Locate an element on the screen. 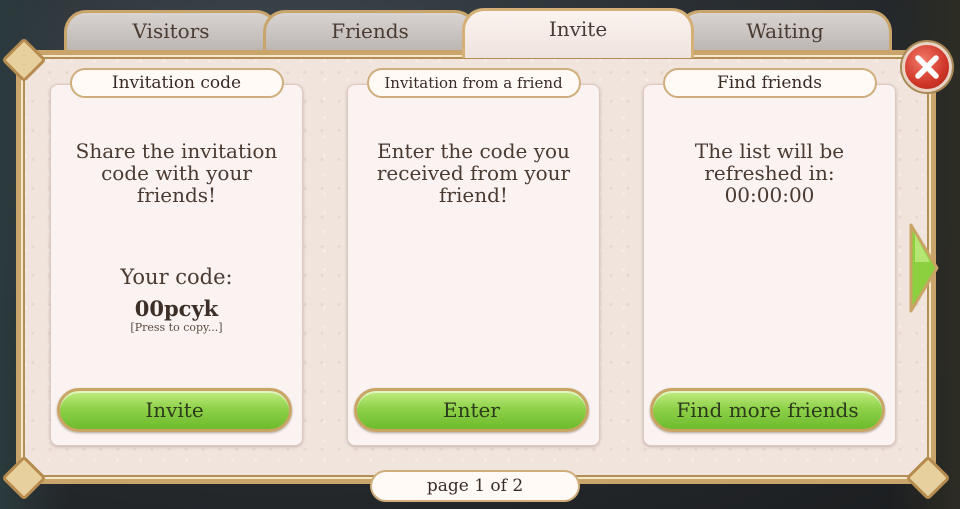 The image size is (960, 509). pagination-indicator: page 1 of 2 is located at coordinates (475, 486).